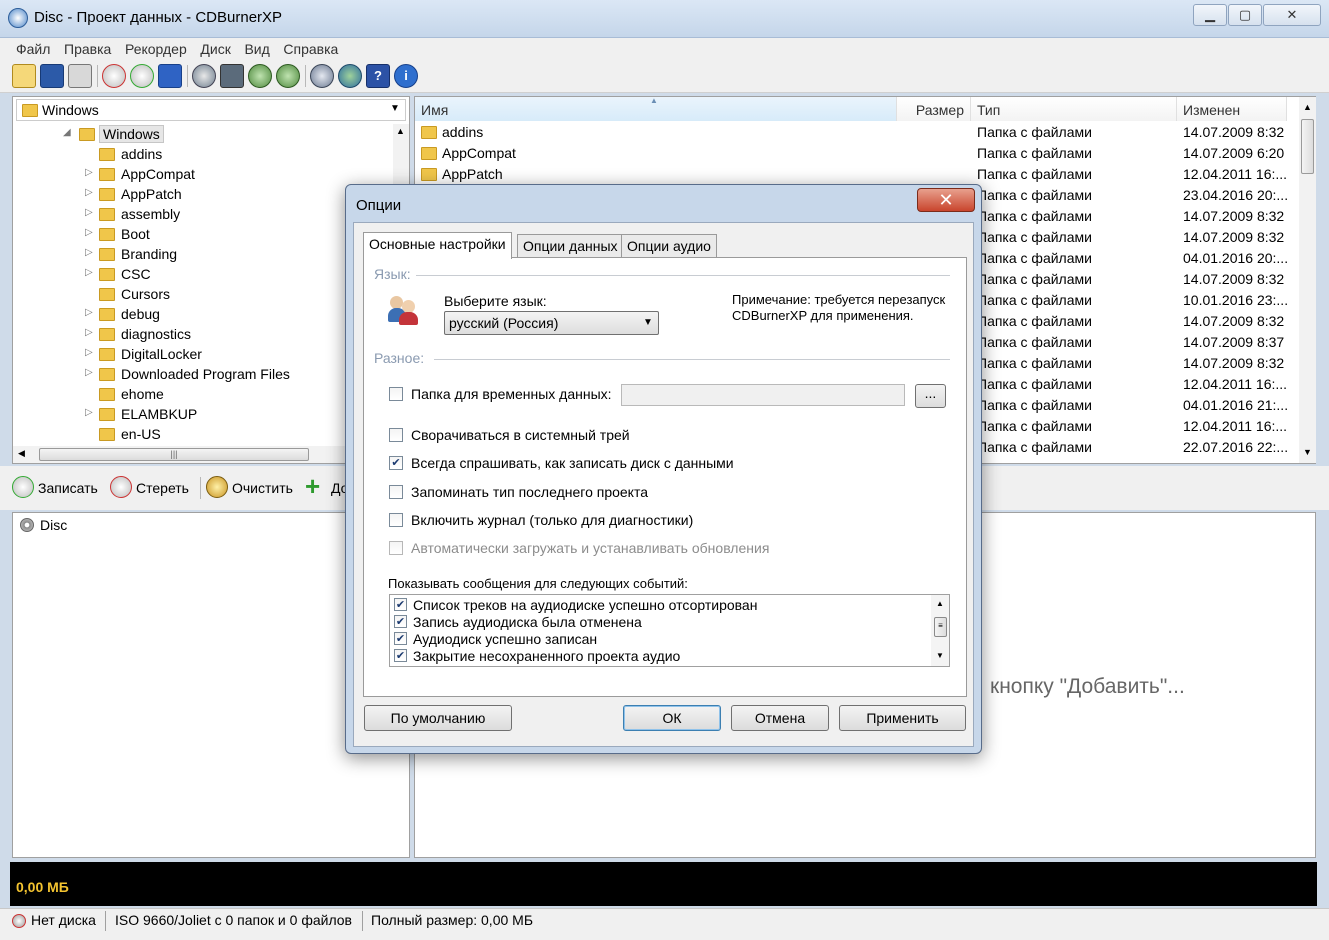  Describe the element at coordinates (780, 718) in the screenshot. I see `cancel-button: Отмена` at that location.